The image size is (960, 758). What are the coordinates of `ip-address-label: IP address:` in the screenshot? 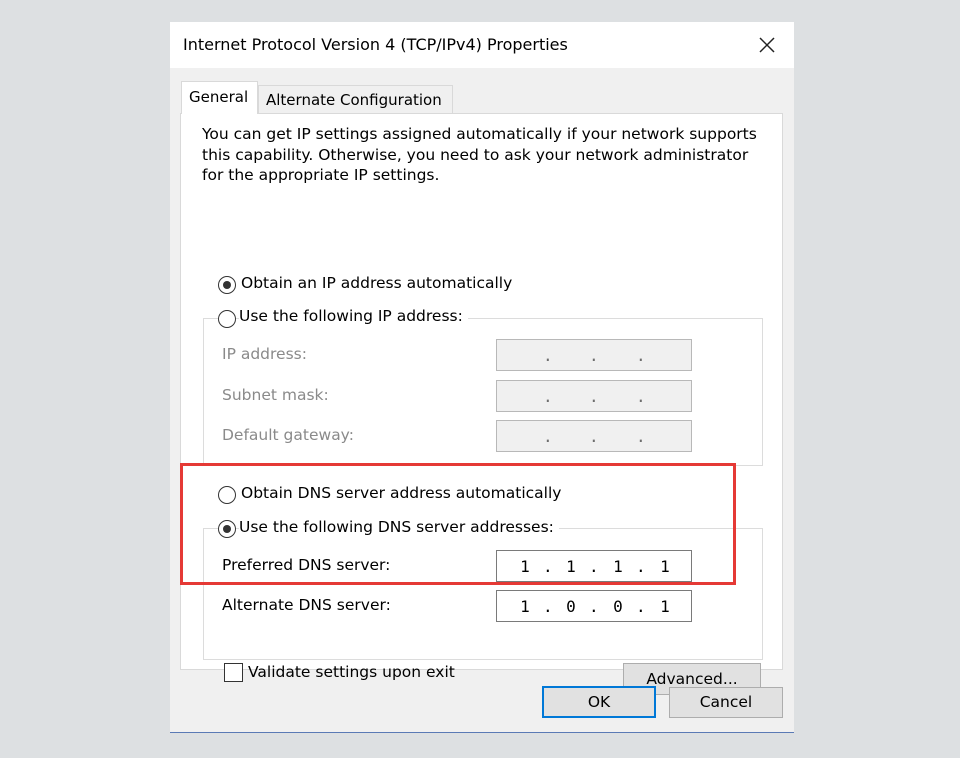 It's located at (264, 354).